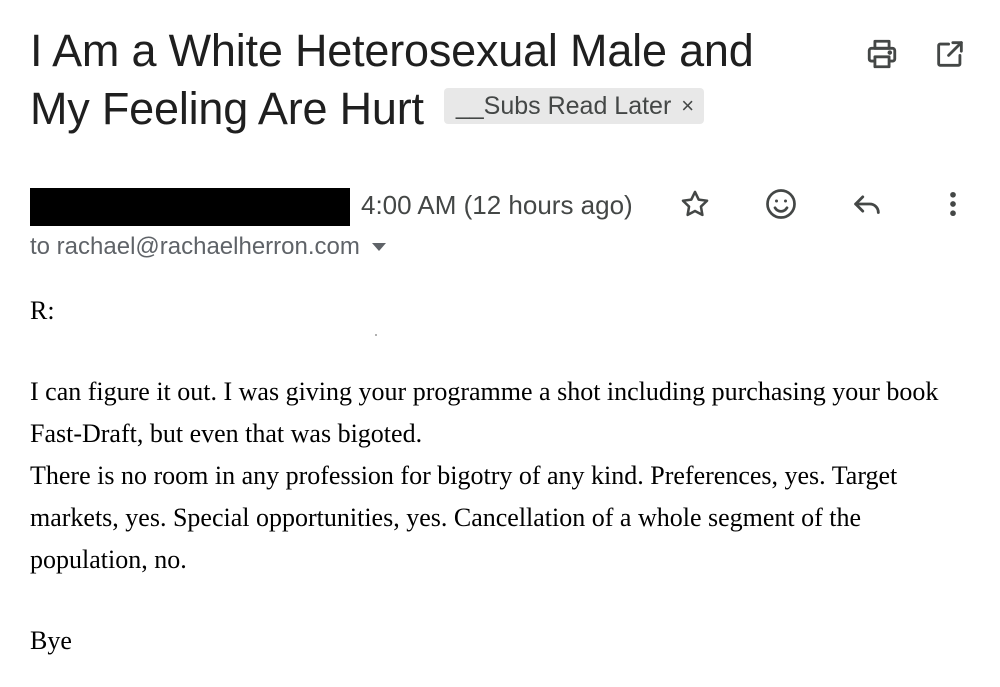  I want to click on print-icon, so click(882, 54).